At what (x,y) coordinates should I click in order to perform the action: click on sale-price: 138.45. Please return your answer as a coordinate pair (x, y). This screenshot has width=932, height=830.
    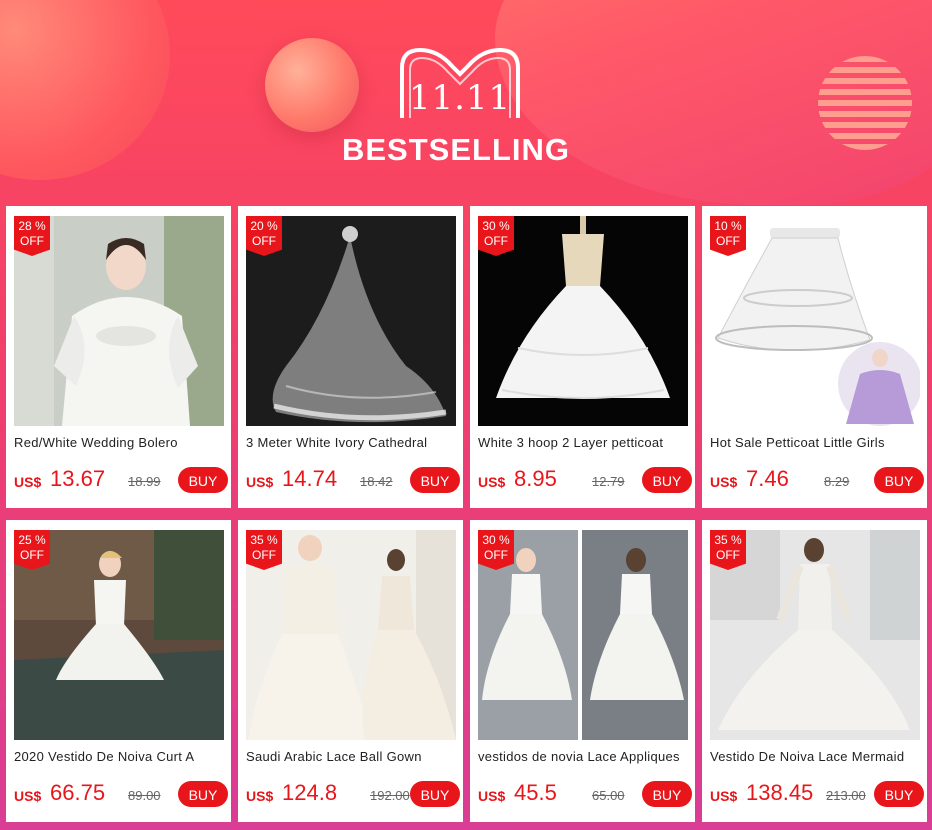
    Looking at the image, I should click on (780, 792).